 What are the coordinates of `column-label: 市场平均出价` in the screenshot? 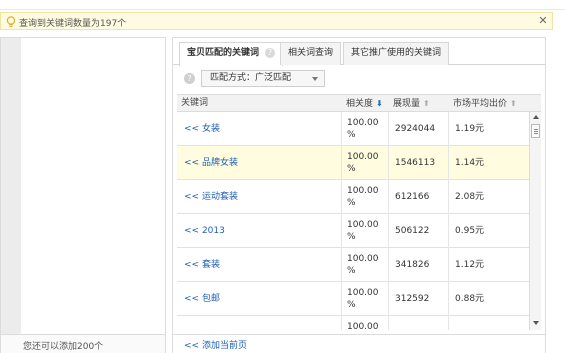 It's located at (480, 104).